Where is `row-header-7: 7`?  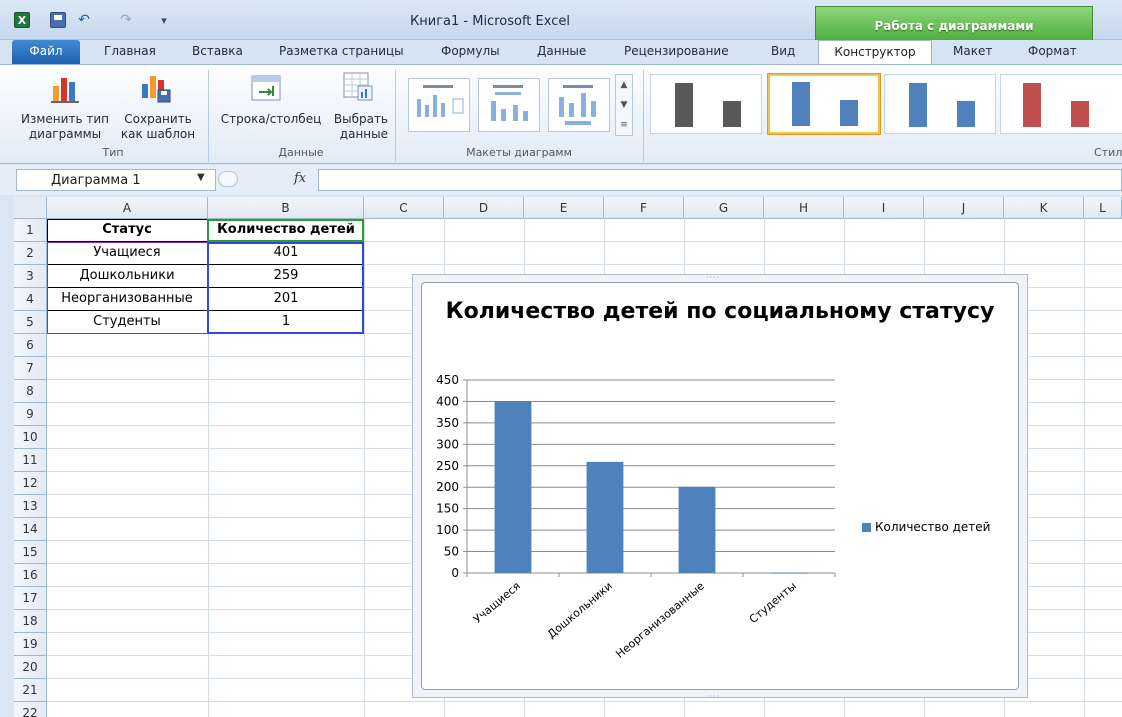 row-header-7: 7 is located at coordinates (30, 368).